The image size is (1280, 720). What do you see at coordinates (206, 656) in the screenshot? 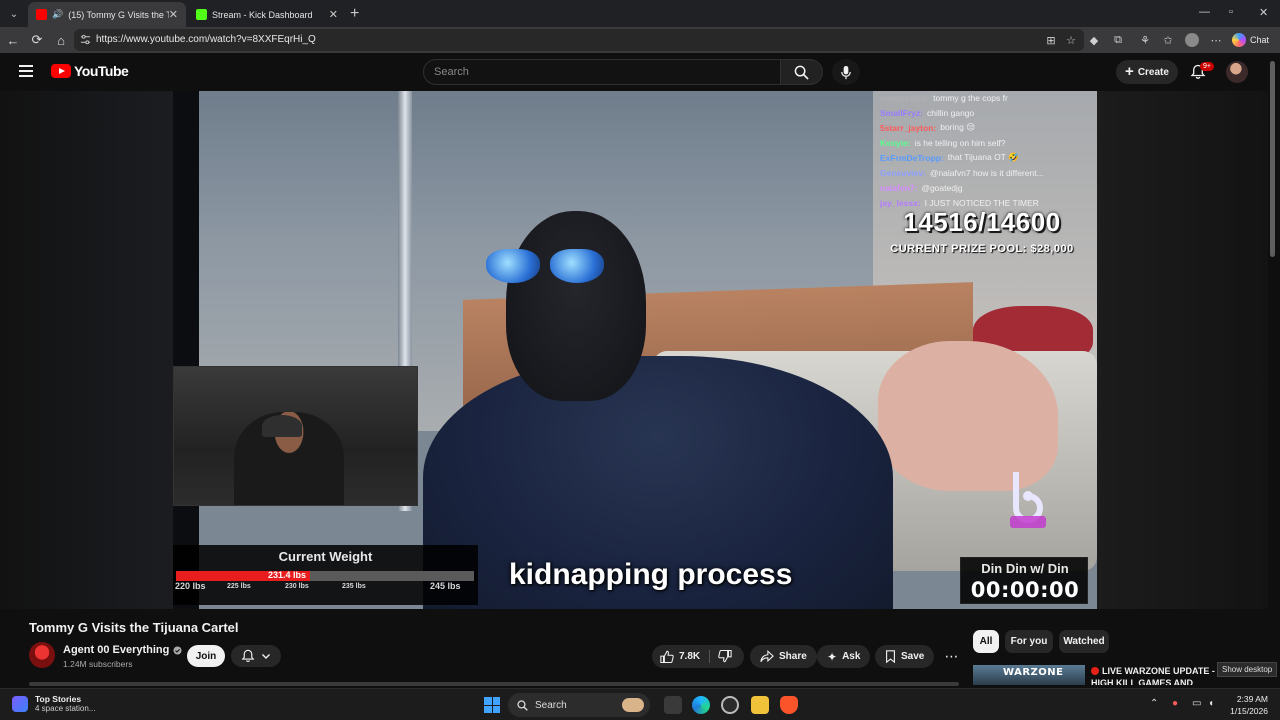
I see `join-button: Join` at bounding box center [206, 656].